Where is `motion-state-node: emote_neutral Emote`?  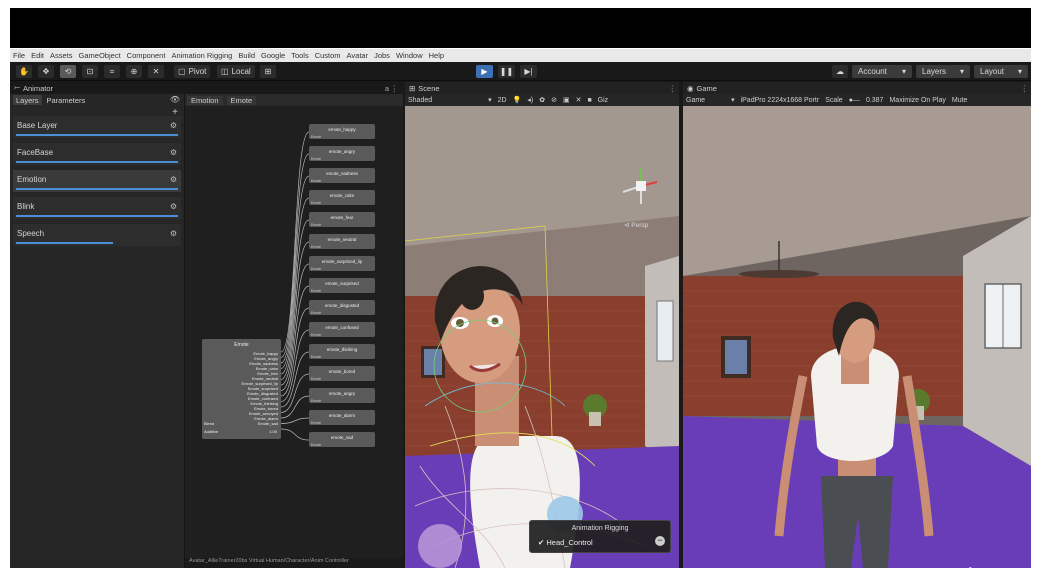 motion-state-node: emote_neutral Emote is located at coordinates (342, 241).